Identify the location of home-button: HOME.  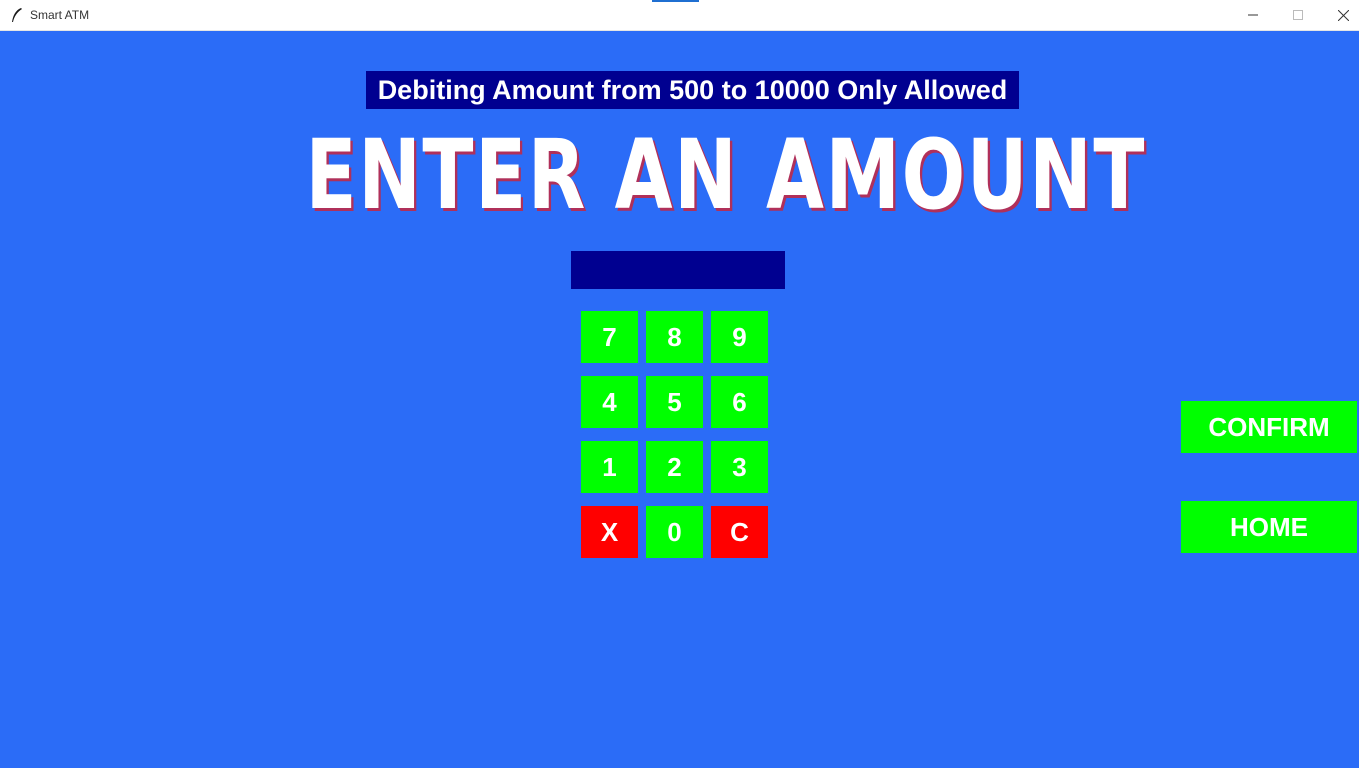
(1269, 527).